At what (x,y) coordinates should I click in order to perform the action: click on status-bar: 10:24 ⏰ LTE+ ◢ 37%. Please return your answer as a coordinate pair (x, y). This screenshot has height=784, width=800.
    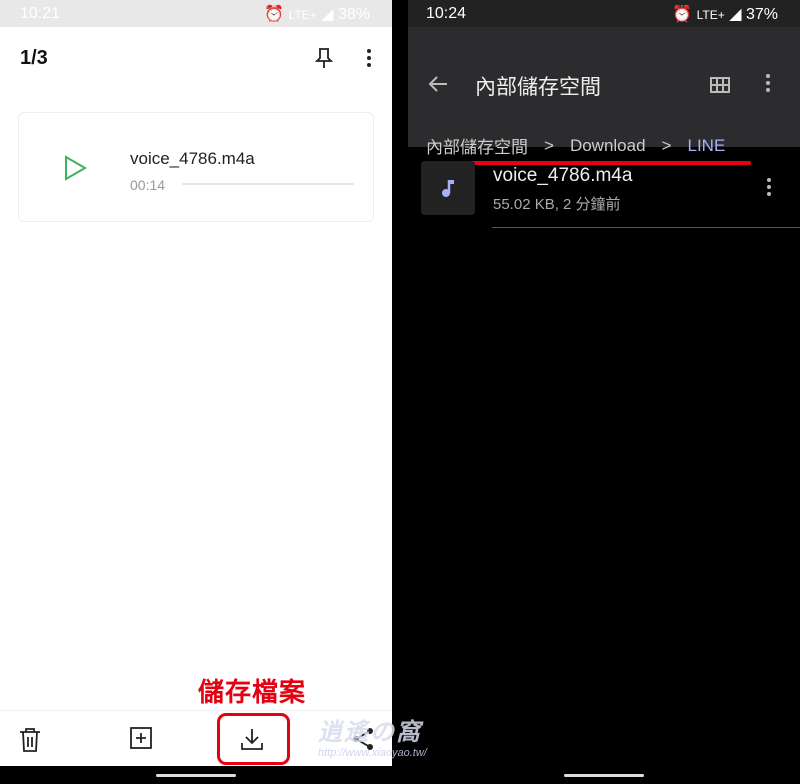
    Looking at the image, I should click on (604, 13).